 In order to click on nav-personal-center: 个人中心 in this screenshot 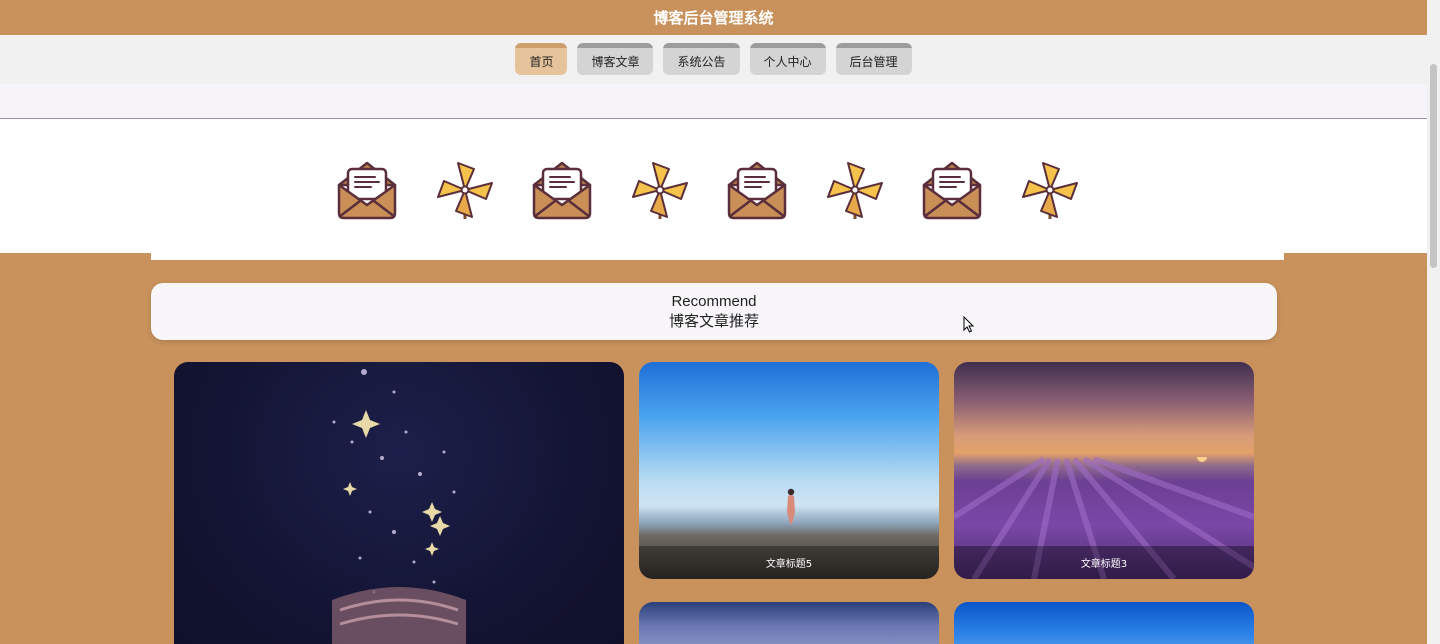, I will do `click(787, 59)`.